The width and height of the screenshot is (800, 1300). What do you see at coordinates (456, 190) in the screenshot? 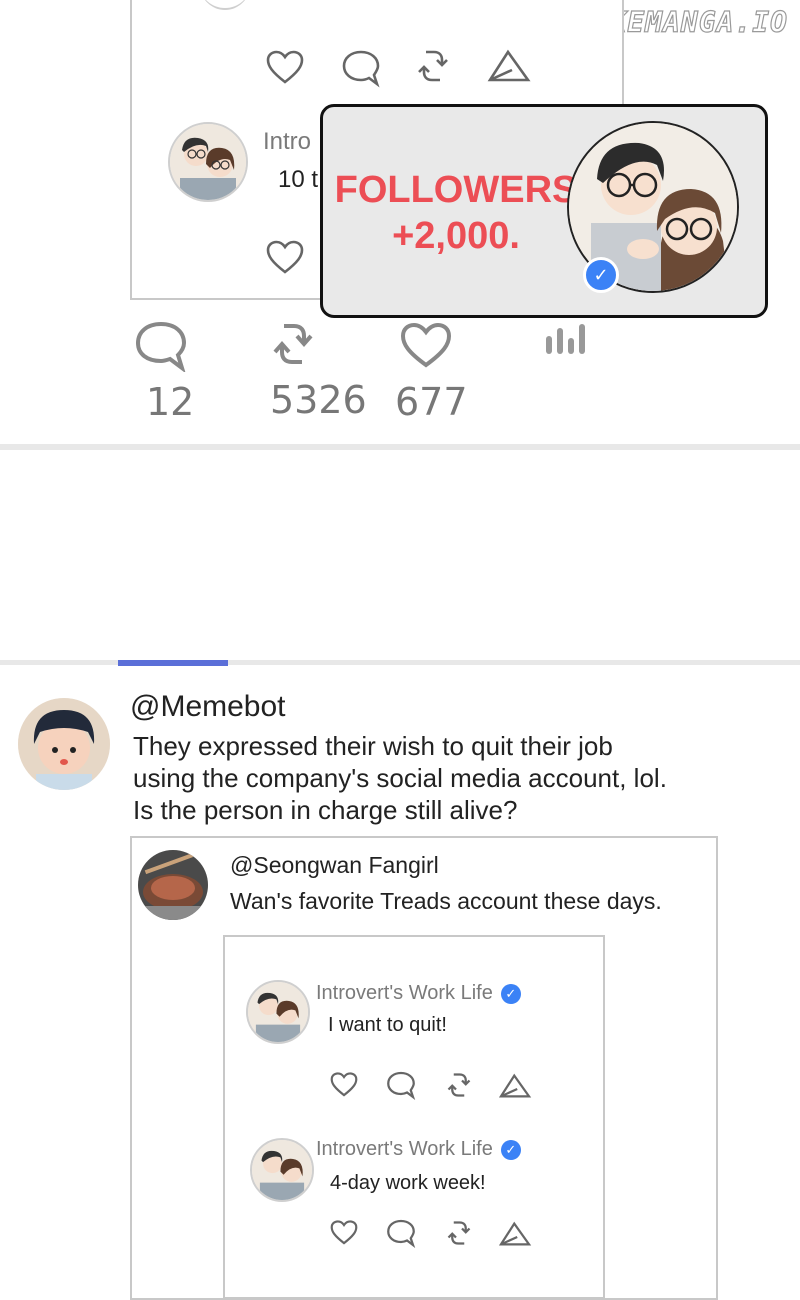
I see `popup-line-1: FOLLOWERS` at bounding box center [456, 190].